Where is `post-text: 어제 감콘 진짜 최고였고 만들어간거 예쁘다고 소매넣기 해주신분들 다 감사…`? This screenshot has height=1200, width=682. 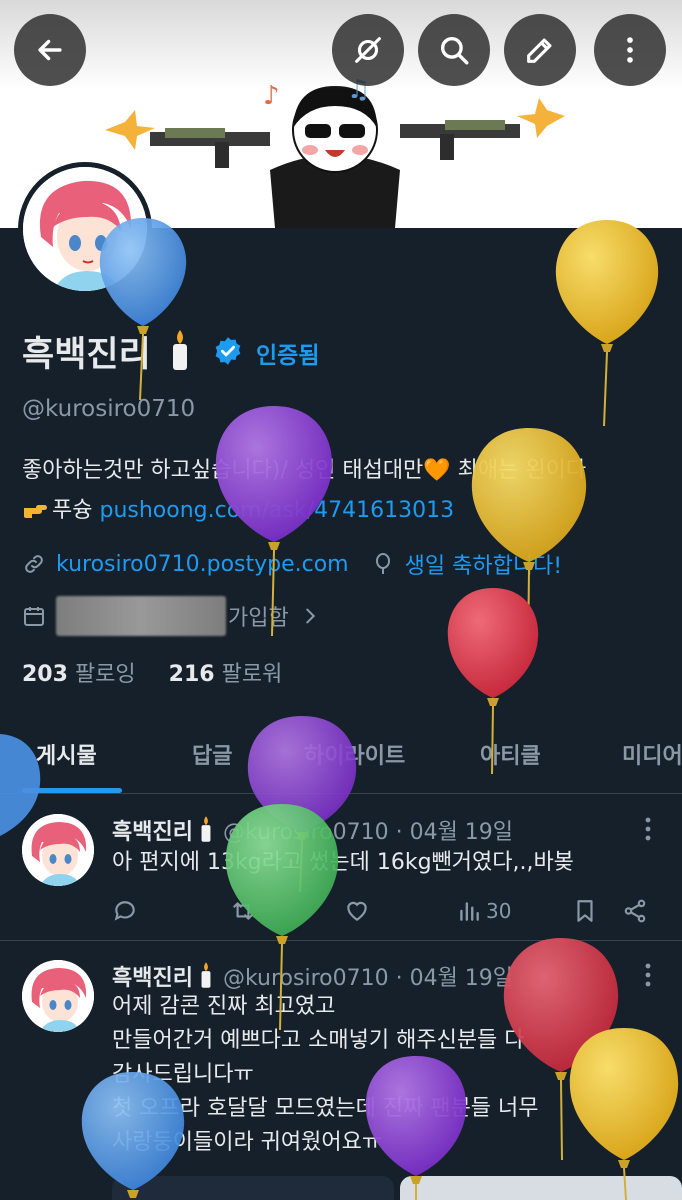
post-text: 어제 감콘 진짜 최고였고 만들어간거 예쁘다고 소매넣기 해주신분들 다 감사… is located at coordinates (325, 1075).